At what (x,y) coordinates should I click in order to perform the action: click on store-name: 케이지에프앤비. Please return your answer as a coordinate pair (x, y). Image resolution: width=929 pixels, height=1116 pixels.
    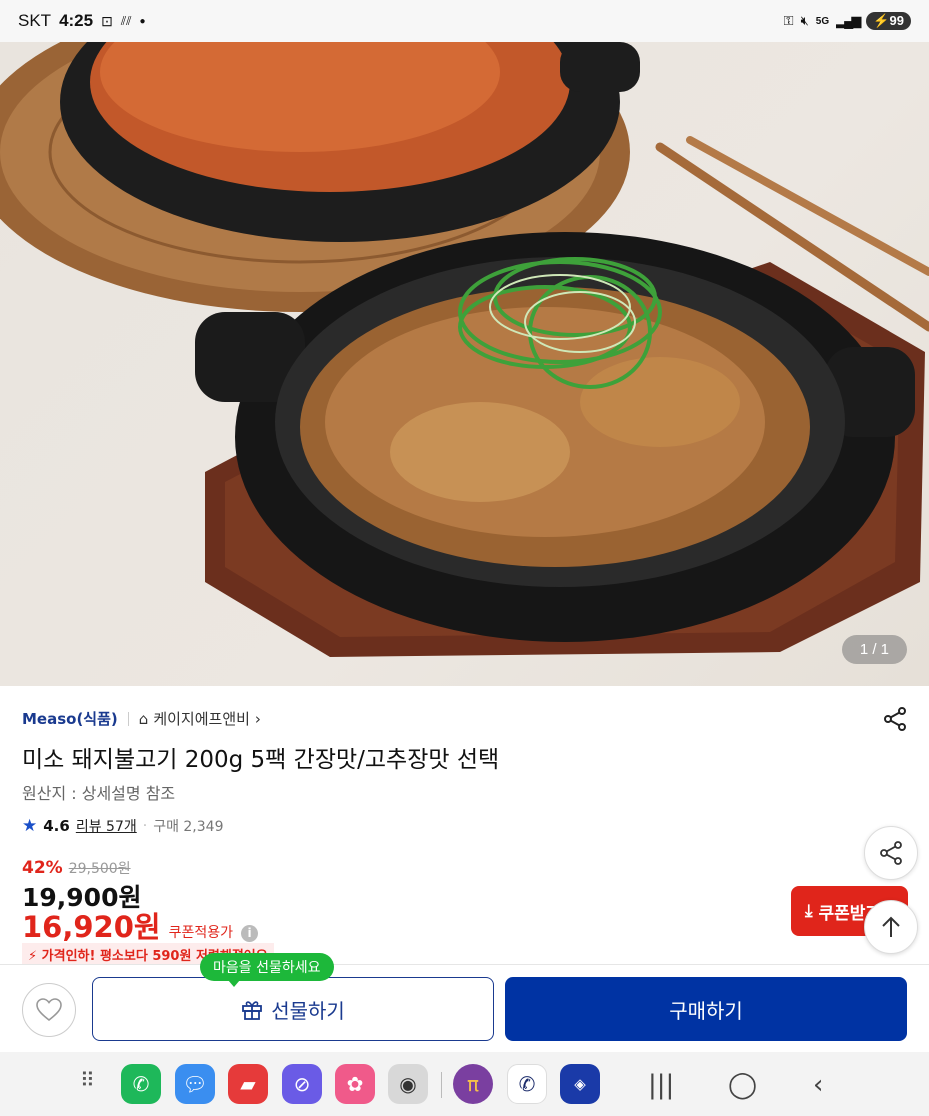
    Looking at the image, I should click on (201, 719).